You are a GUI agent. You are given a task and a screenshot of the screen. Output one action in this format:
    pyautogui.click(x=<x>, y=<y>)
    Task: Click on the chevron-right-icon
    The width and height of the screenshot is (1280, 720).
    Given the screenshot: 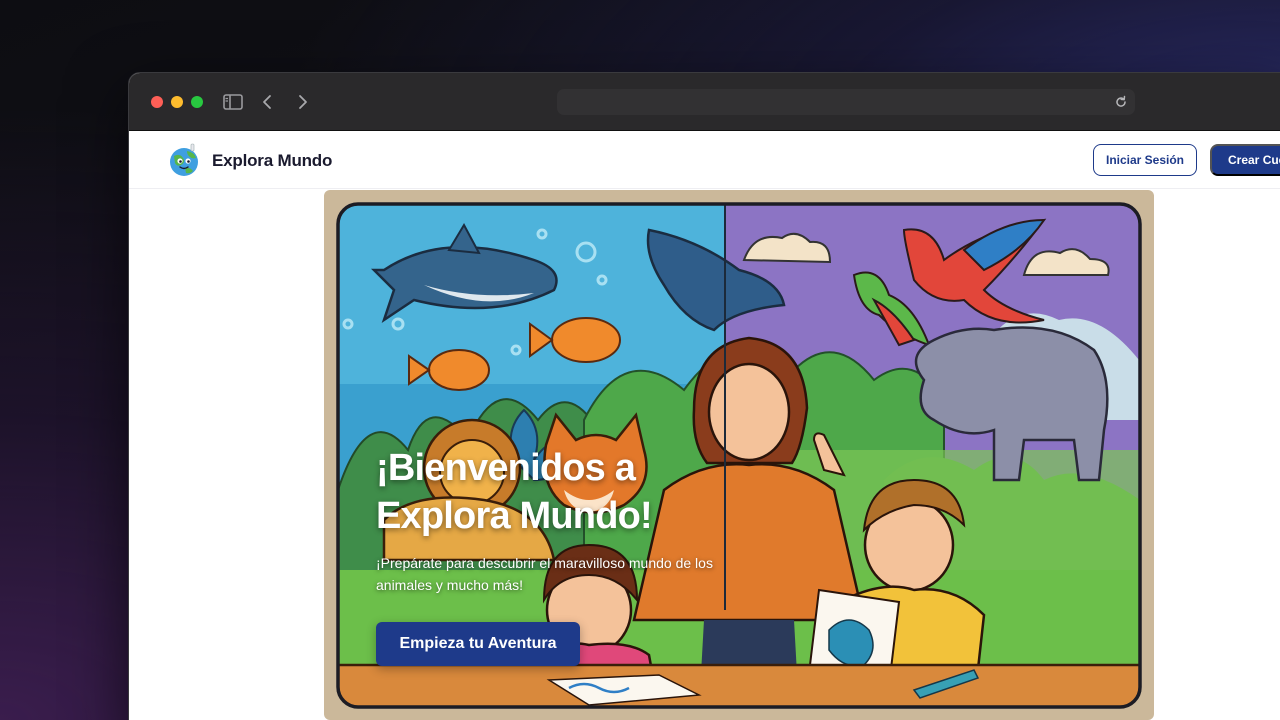 What is the action you would take?
    pyautogui.click(x=303, y=102)
    